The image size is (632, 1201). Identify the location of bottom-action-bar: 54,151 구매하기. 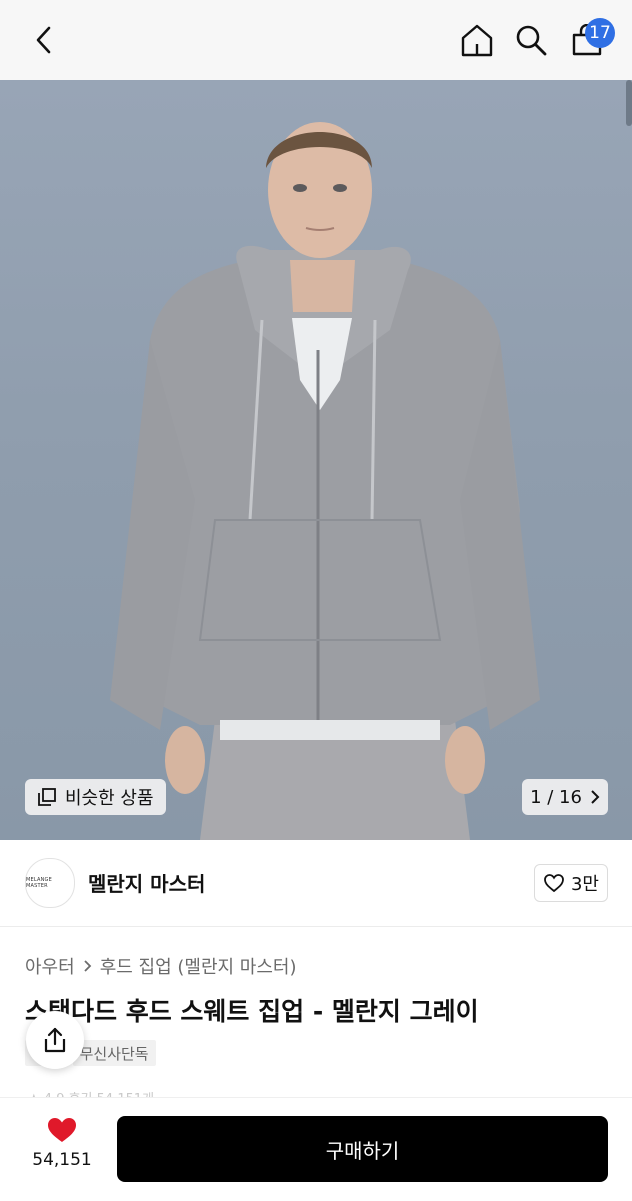
(316, 1149).